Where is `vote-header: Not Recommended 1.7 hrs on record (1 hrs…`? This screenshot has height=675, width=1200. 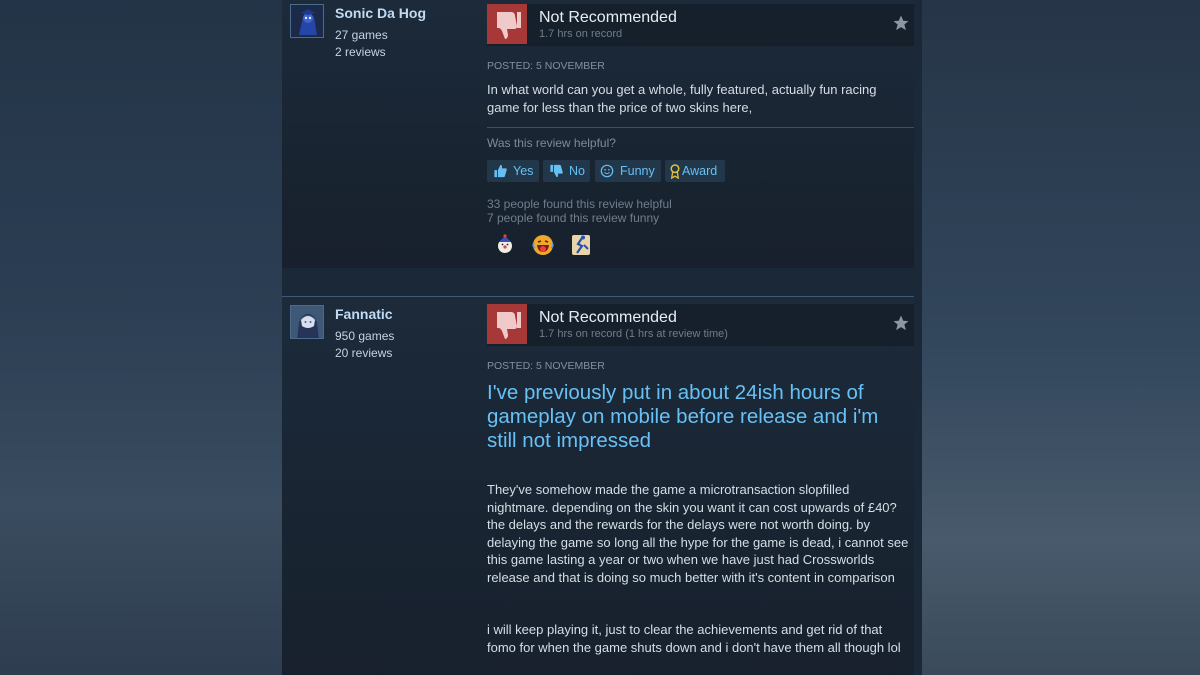
vote-header: Not Recommended 1.7 hrs on record (1 hrs… is located at coordinates (700, 325).